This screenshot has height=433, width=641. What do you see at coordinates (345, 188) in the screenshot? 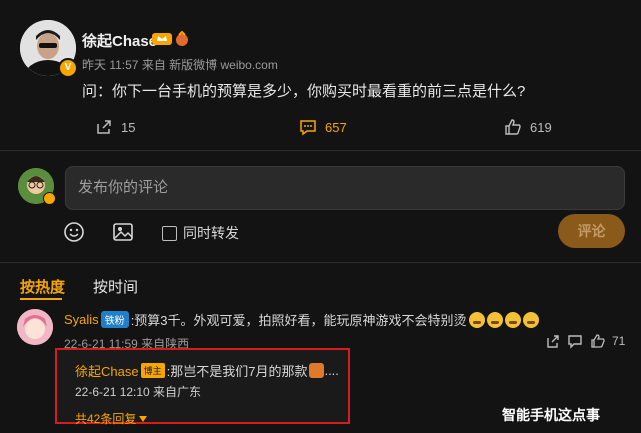
I see `comment-input: 发布你的评论` at bounding box center [345, 188].